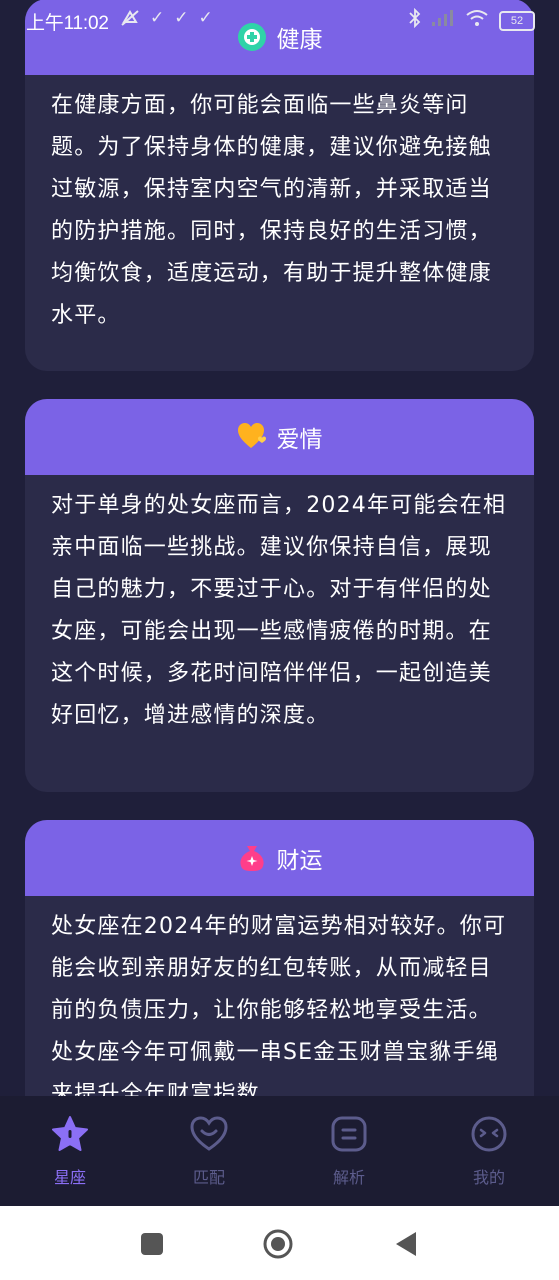  Describe the element at coordinates (443, 20) in the screenshot. I see `signal-icon` at that location.